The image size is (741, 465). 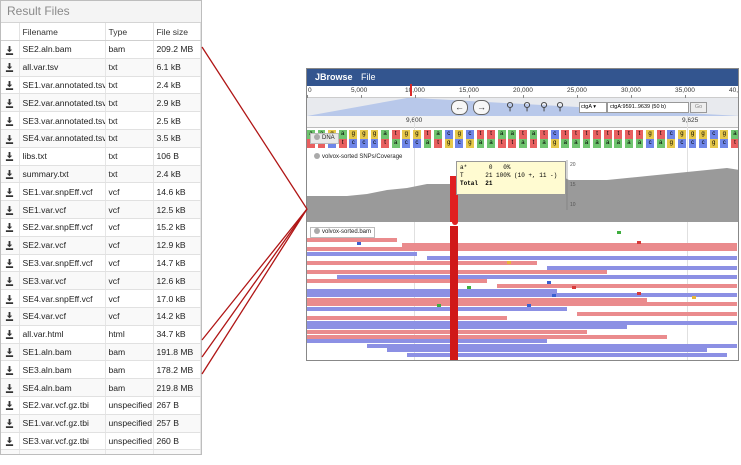 What do you see at coordinates (648, 107) in the screenshot?
I see `location-input: ctgA:9591..9639 (50 b)` at bounding box center [648, 107].